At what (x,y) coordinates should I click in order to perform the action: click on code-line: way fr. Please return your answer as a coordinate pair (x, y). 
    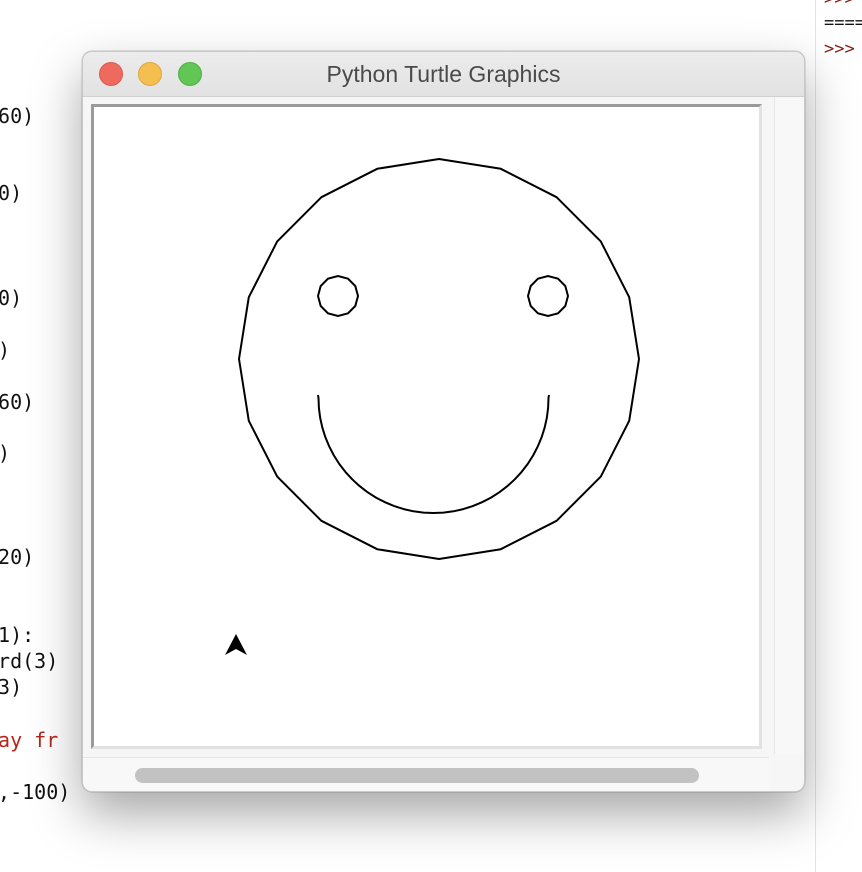
    Looking at the image, I should click on (29, 740).